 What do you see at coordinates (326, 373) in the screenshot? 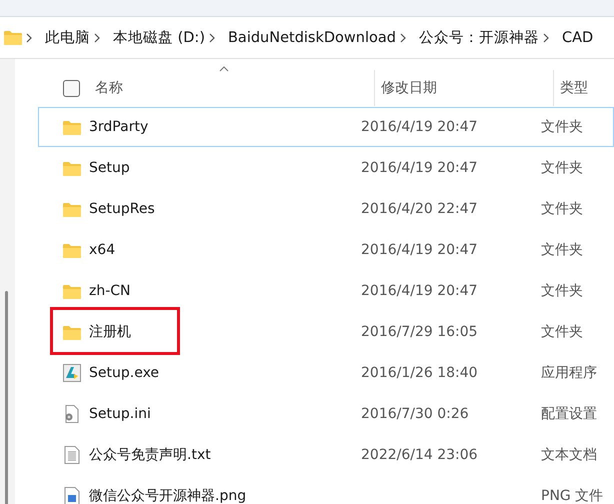
I see `file-row: Setup.exe 2016/1/26 18:40 应用程序` at bounding box center [326, 373].